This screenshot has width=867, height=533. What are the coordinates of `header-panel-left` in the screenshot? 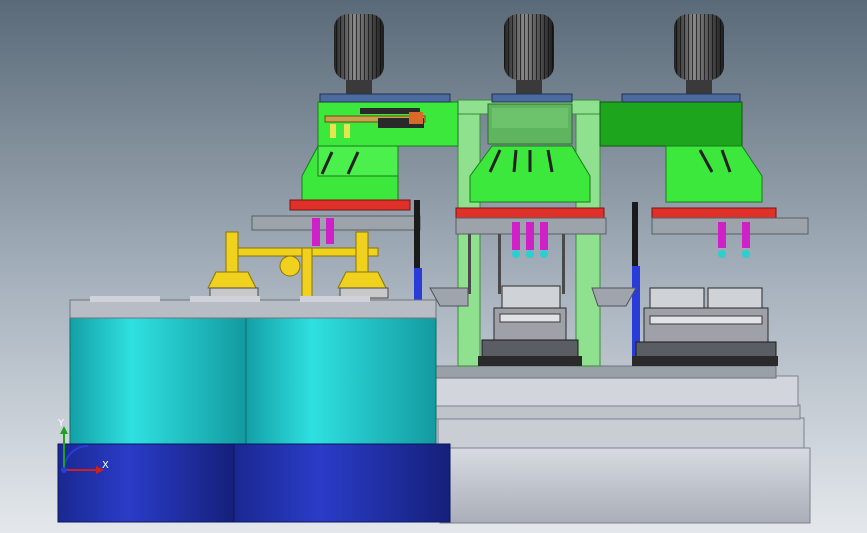 It's located at (388, 124).